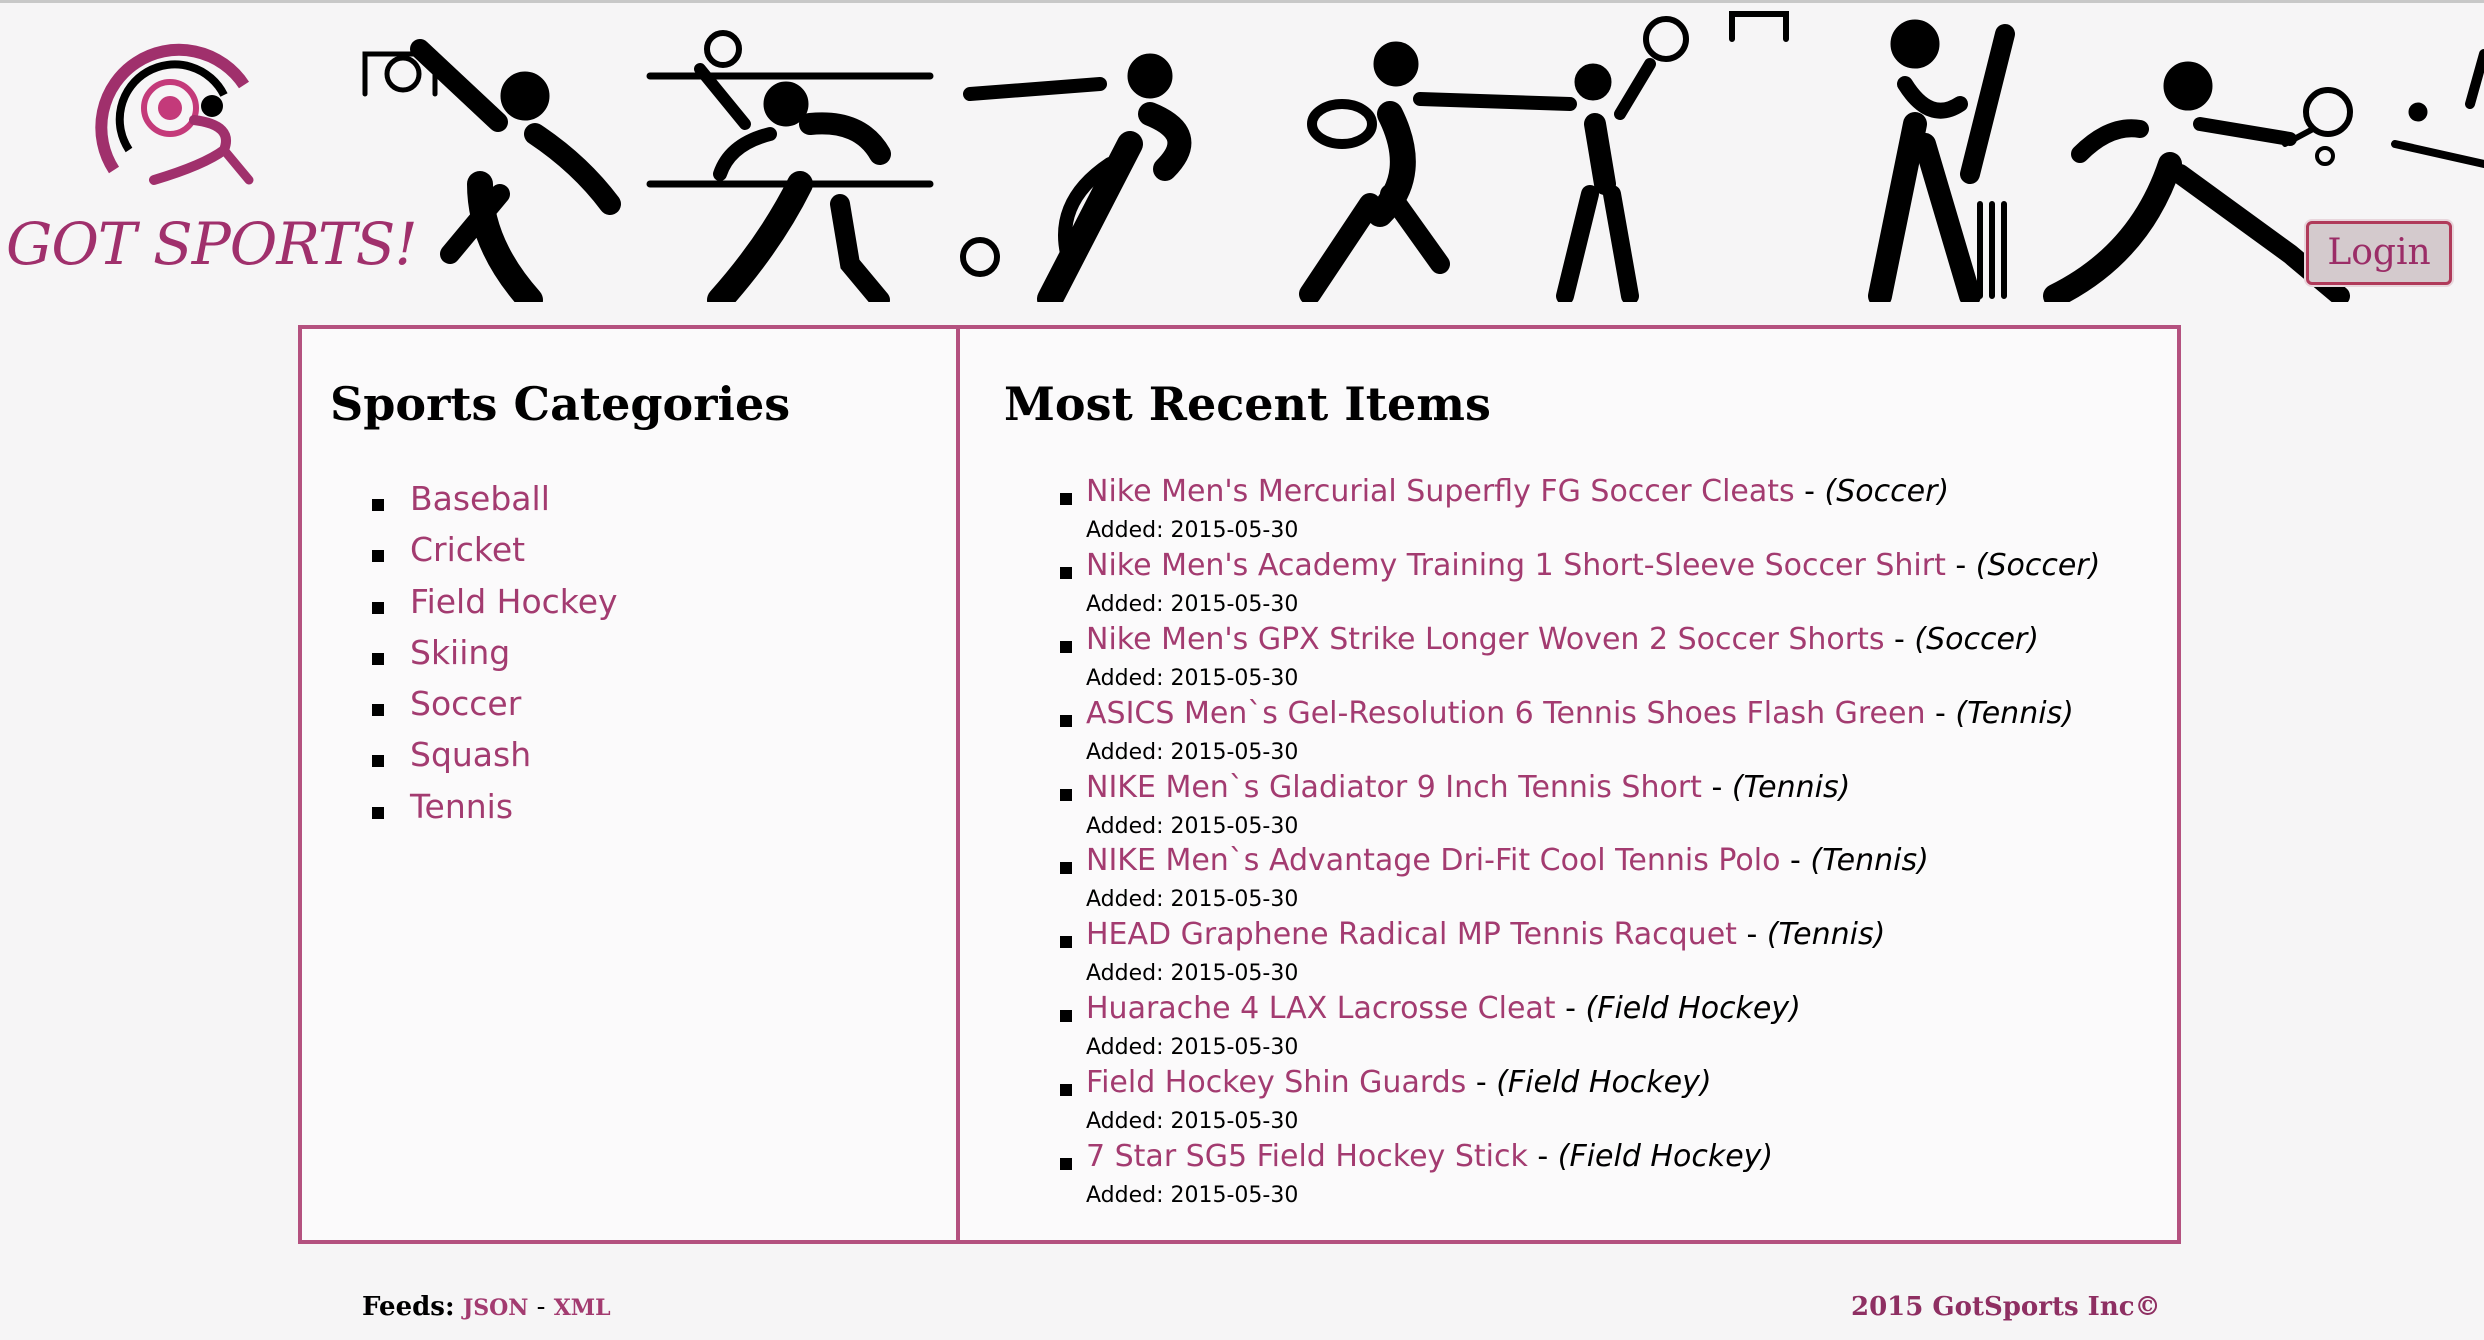 This screenshot has width=2484, height=1340. Describe the element at coordinates (461, 806) in the screenshot. I see `category-link: Tennis` at that location.